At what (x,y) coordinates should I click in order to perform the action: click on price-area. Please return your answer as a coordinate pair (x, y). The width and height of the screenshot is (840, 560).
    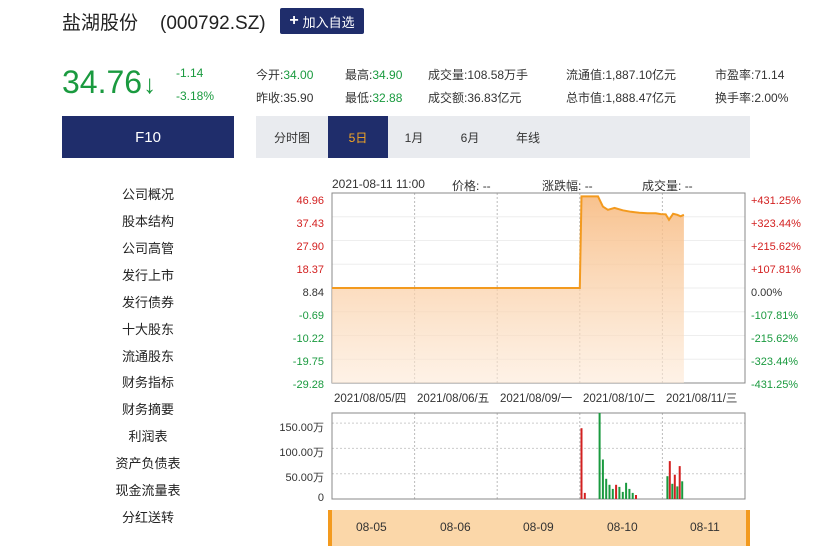
    Looking at the image, I should click on (508, 289).